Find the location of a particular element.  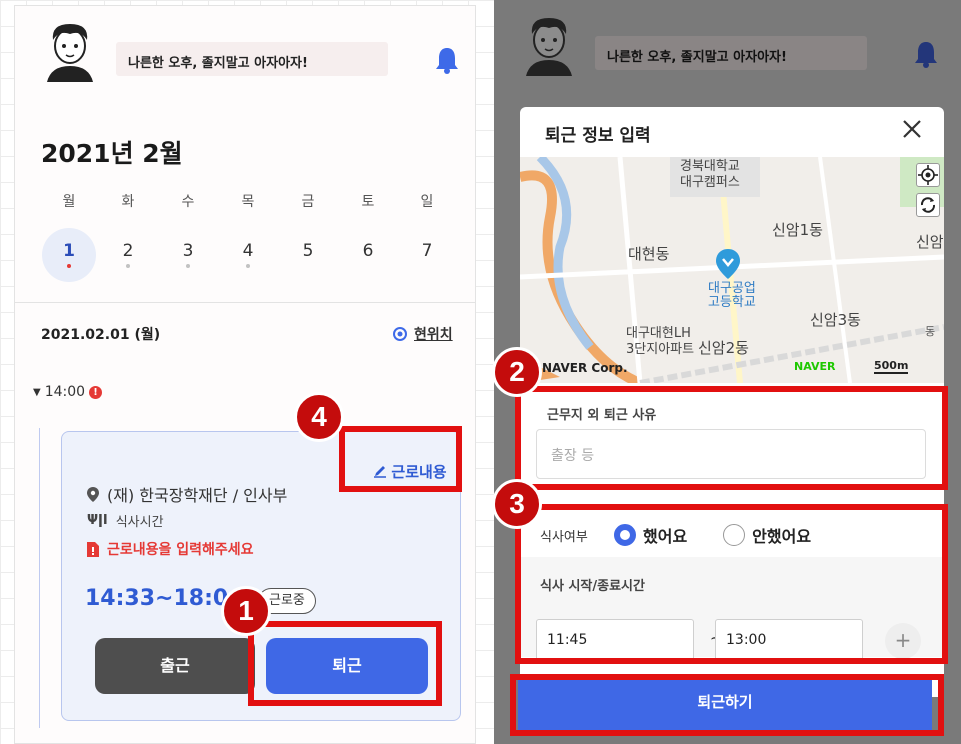

warning-row: 근로내용을 입력해주세요 is located at coordinates (170, 549).